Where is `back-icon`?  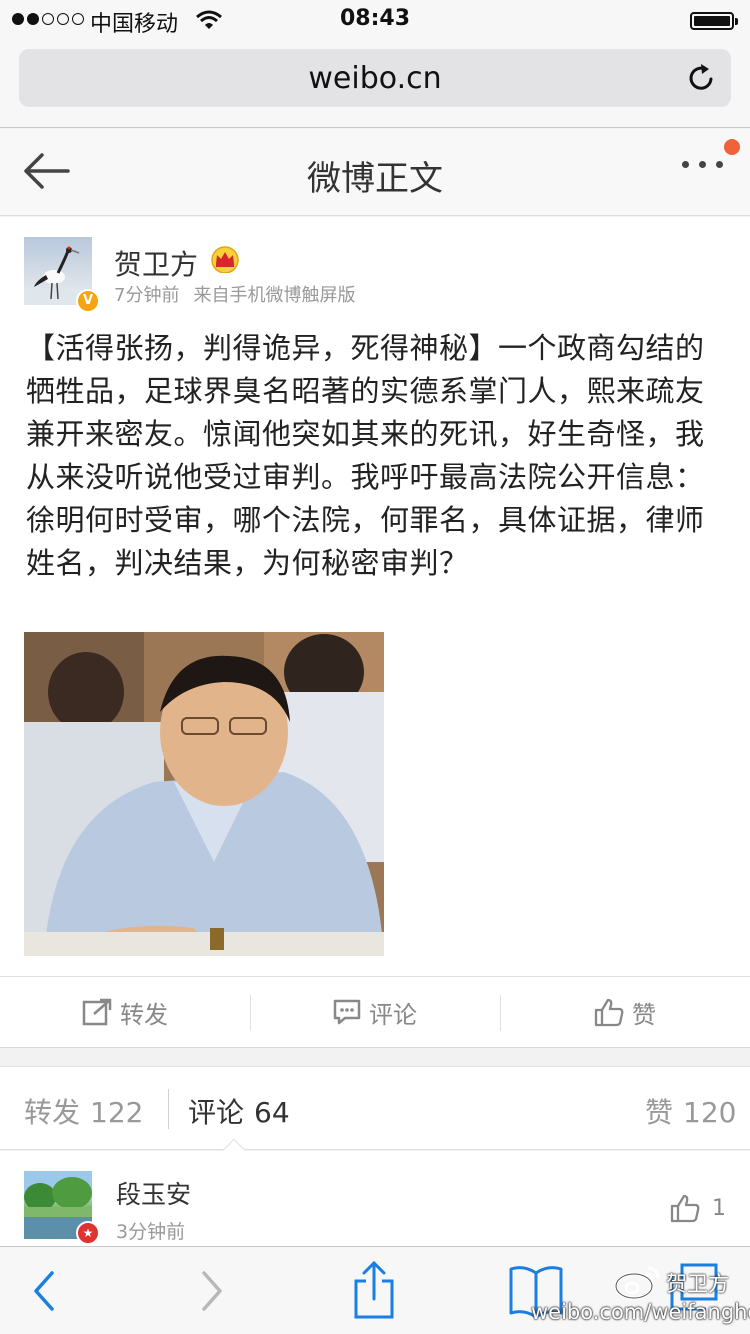 back-icon is located at coordinates (45, 1291).